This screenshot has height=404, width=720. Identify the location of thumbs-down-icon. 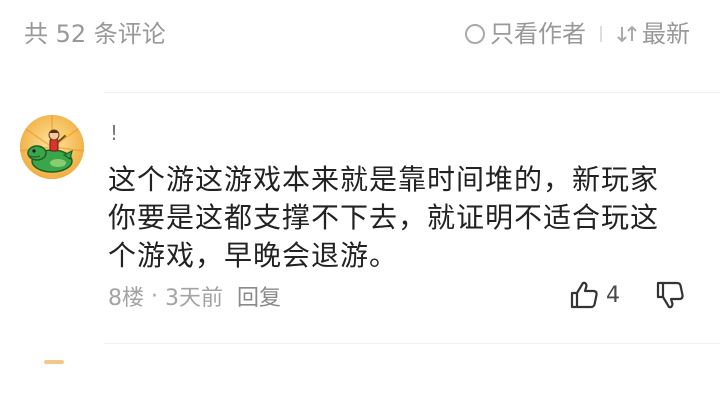
(670, 295).